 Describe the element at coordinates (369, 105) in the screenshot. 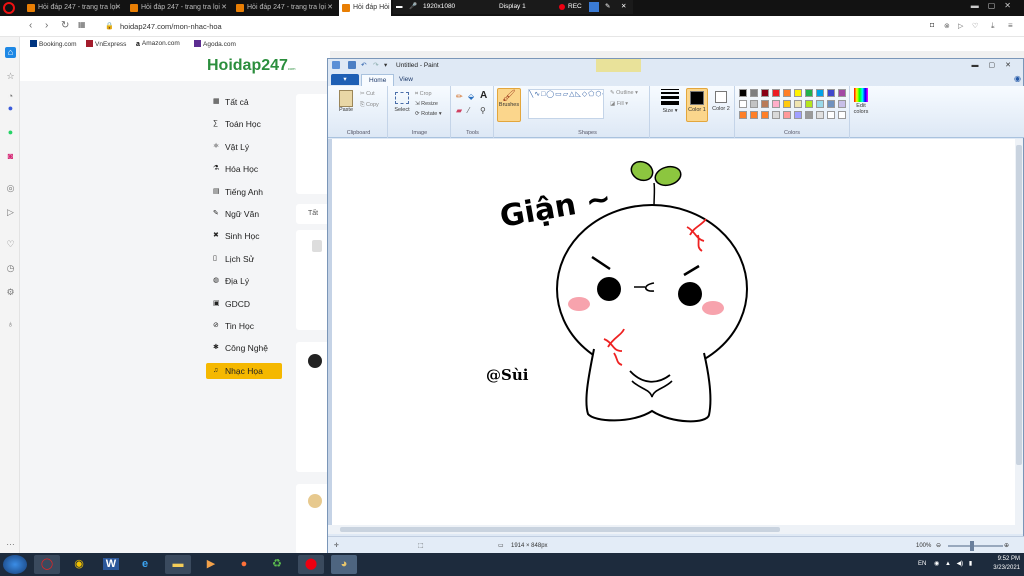

I see `copy-button: ⎘ Copy` at that location.